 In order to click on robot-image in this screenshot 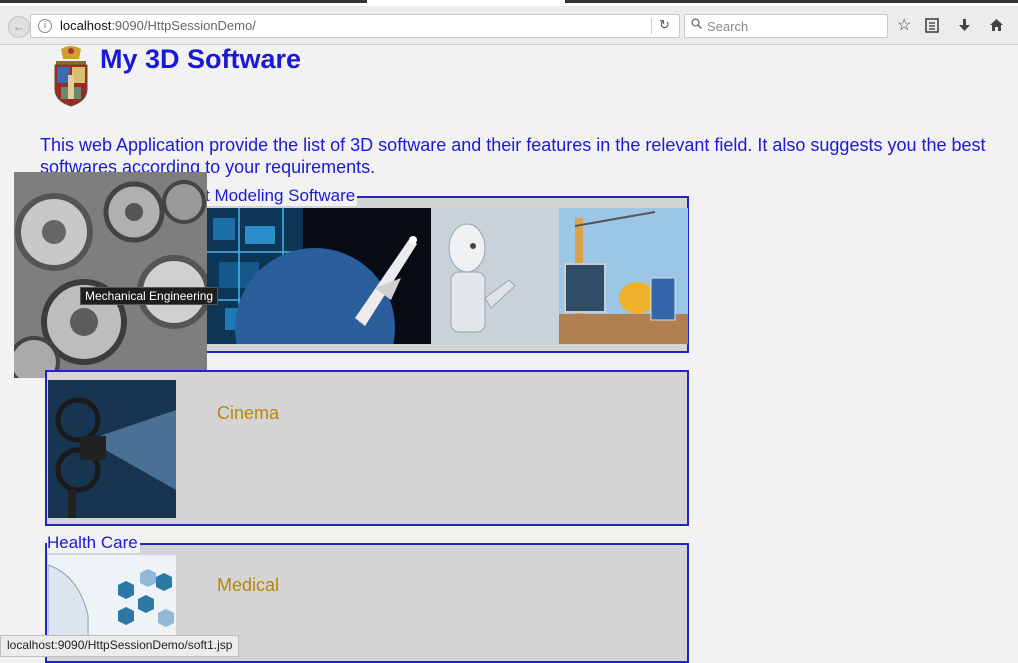, I will do `click(495, 276)`.